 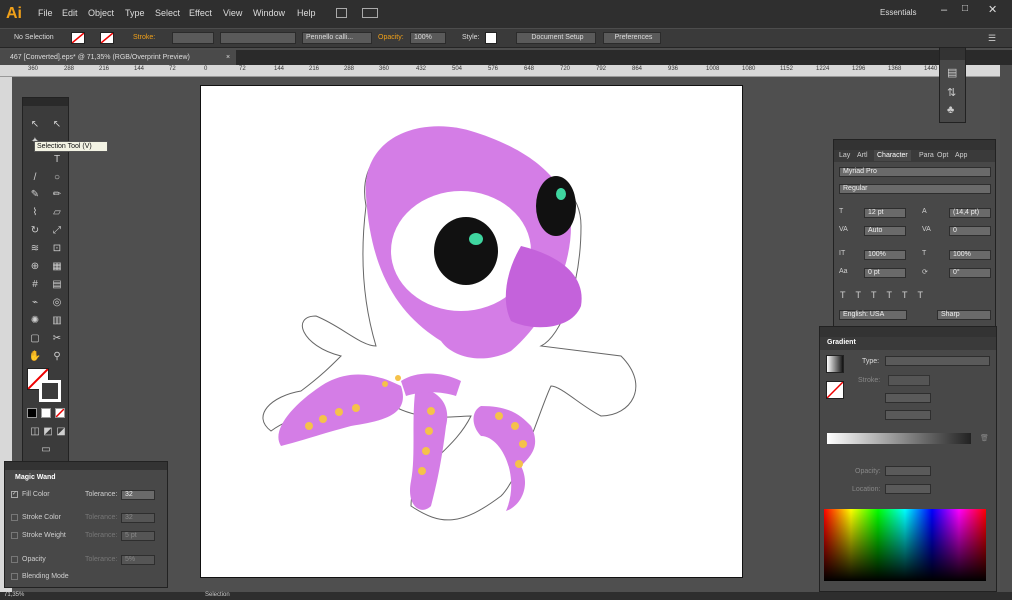 What do you see at coordinates (952, 54) in the screenshot?
I see `dock-header` at bounding box center [952, 54].